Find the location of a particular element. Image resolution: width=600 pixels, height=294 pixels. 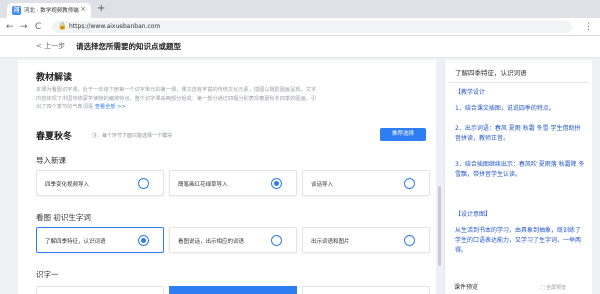

address-bar: 🔒 https://www.aixuebanban.com is located at coordinates (312, 27).